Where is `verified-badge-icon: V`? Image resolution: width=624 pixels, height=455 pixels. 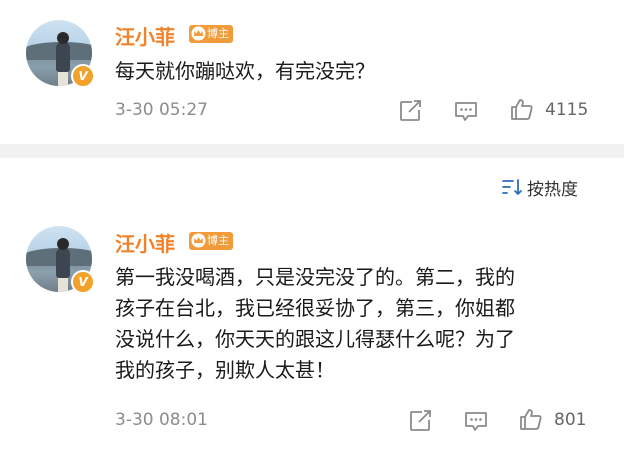
verified-badge-icon: V is located at coordinates (83, 282).